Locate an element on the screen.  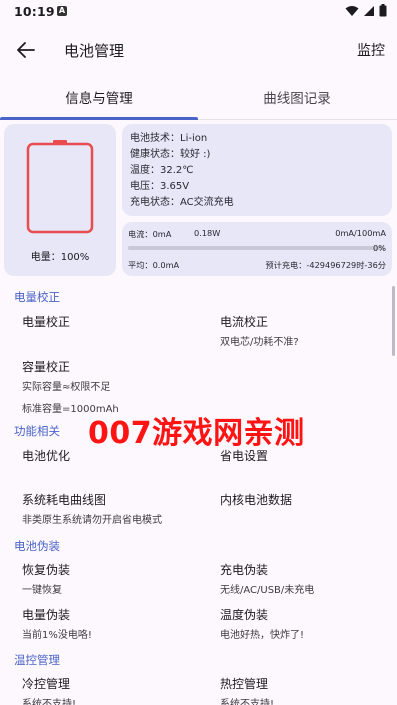
battery-optimization-item: 电池优化 is located at coordinates (46, 455).